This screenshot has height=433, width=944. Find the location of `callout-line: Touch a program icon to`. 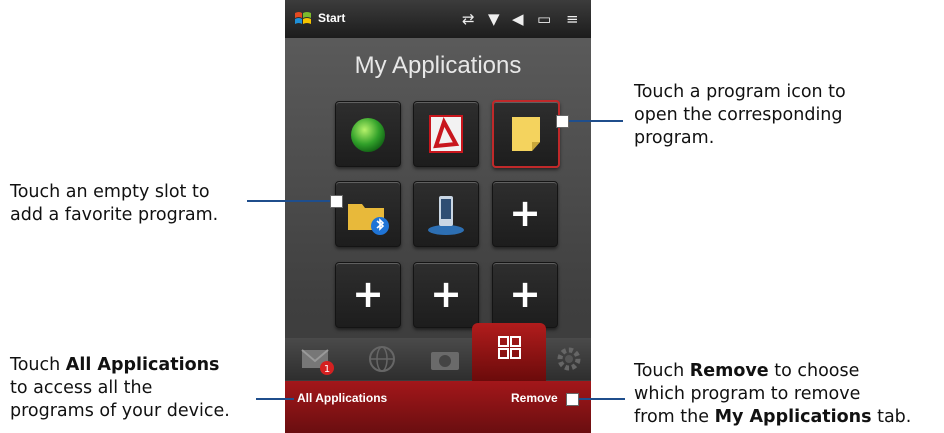

callout-line: Touch a program icon to is located at coordinates (740, 92).